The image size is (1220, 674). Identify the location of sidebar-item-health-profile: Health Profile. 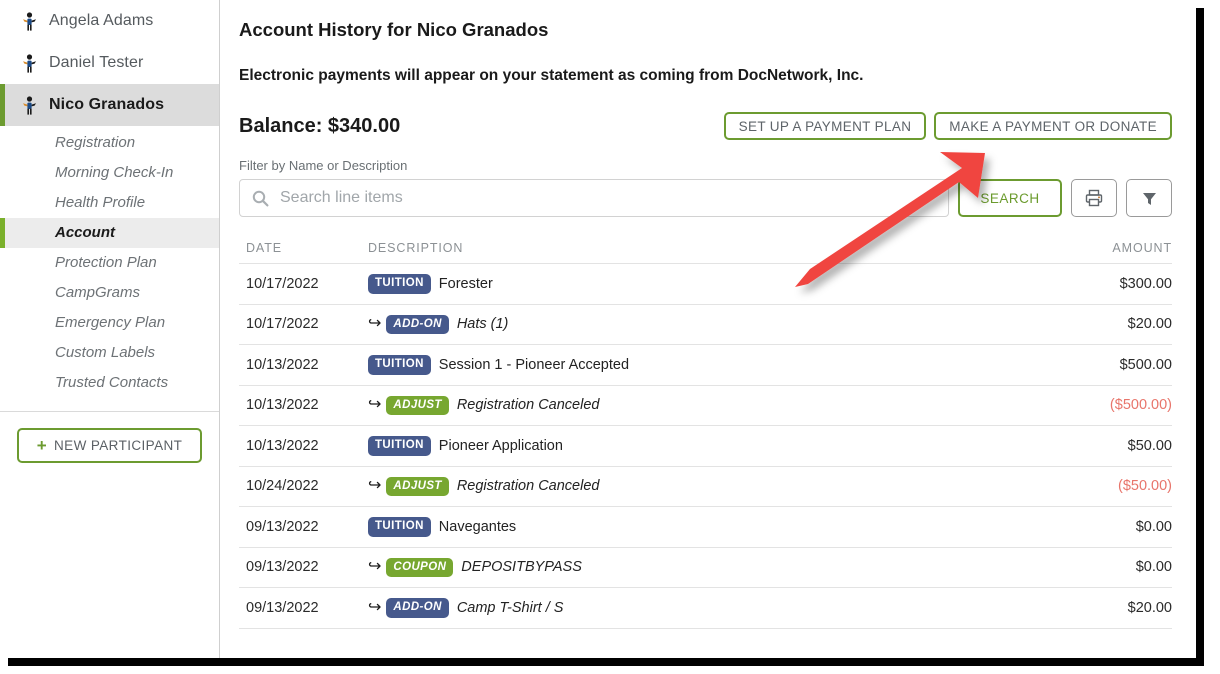
(109, 203).